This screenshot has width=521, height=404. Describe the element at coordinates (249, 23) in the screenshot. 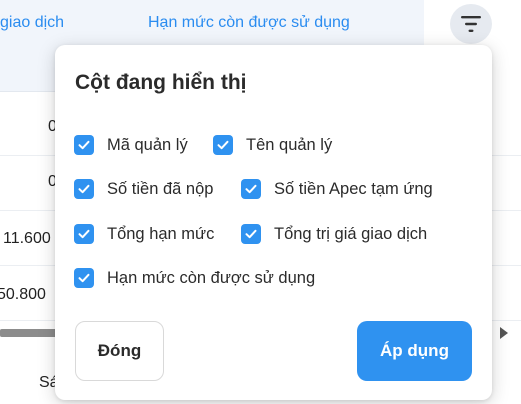

I see `column-header-remaining-limit: Hạn mức còn được sử dụng` at that location.